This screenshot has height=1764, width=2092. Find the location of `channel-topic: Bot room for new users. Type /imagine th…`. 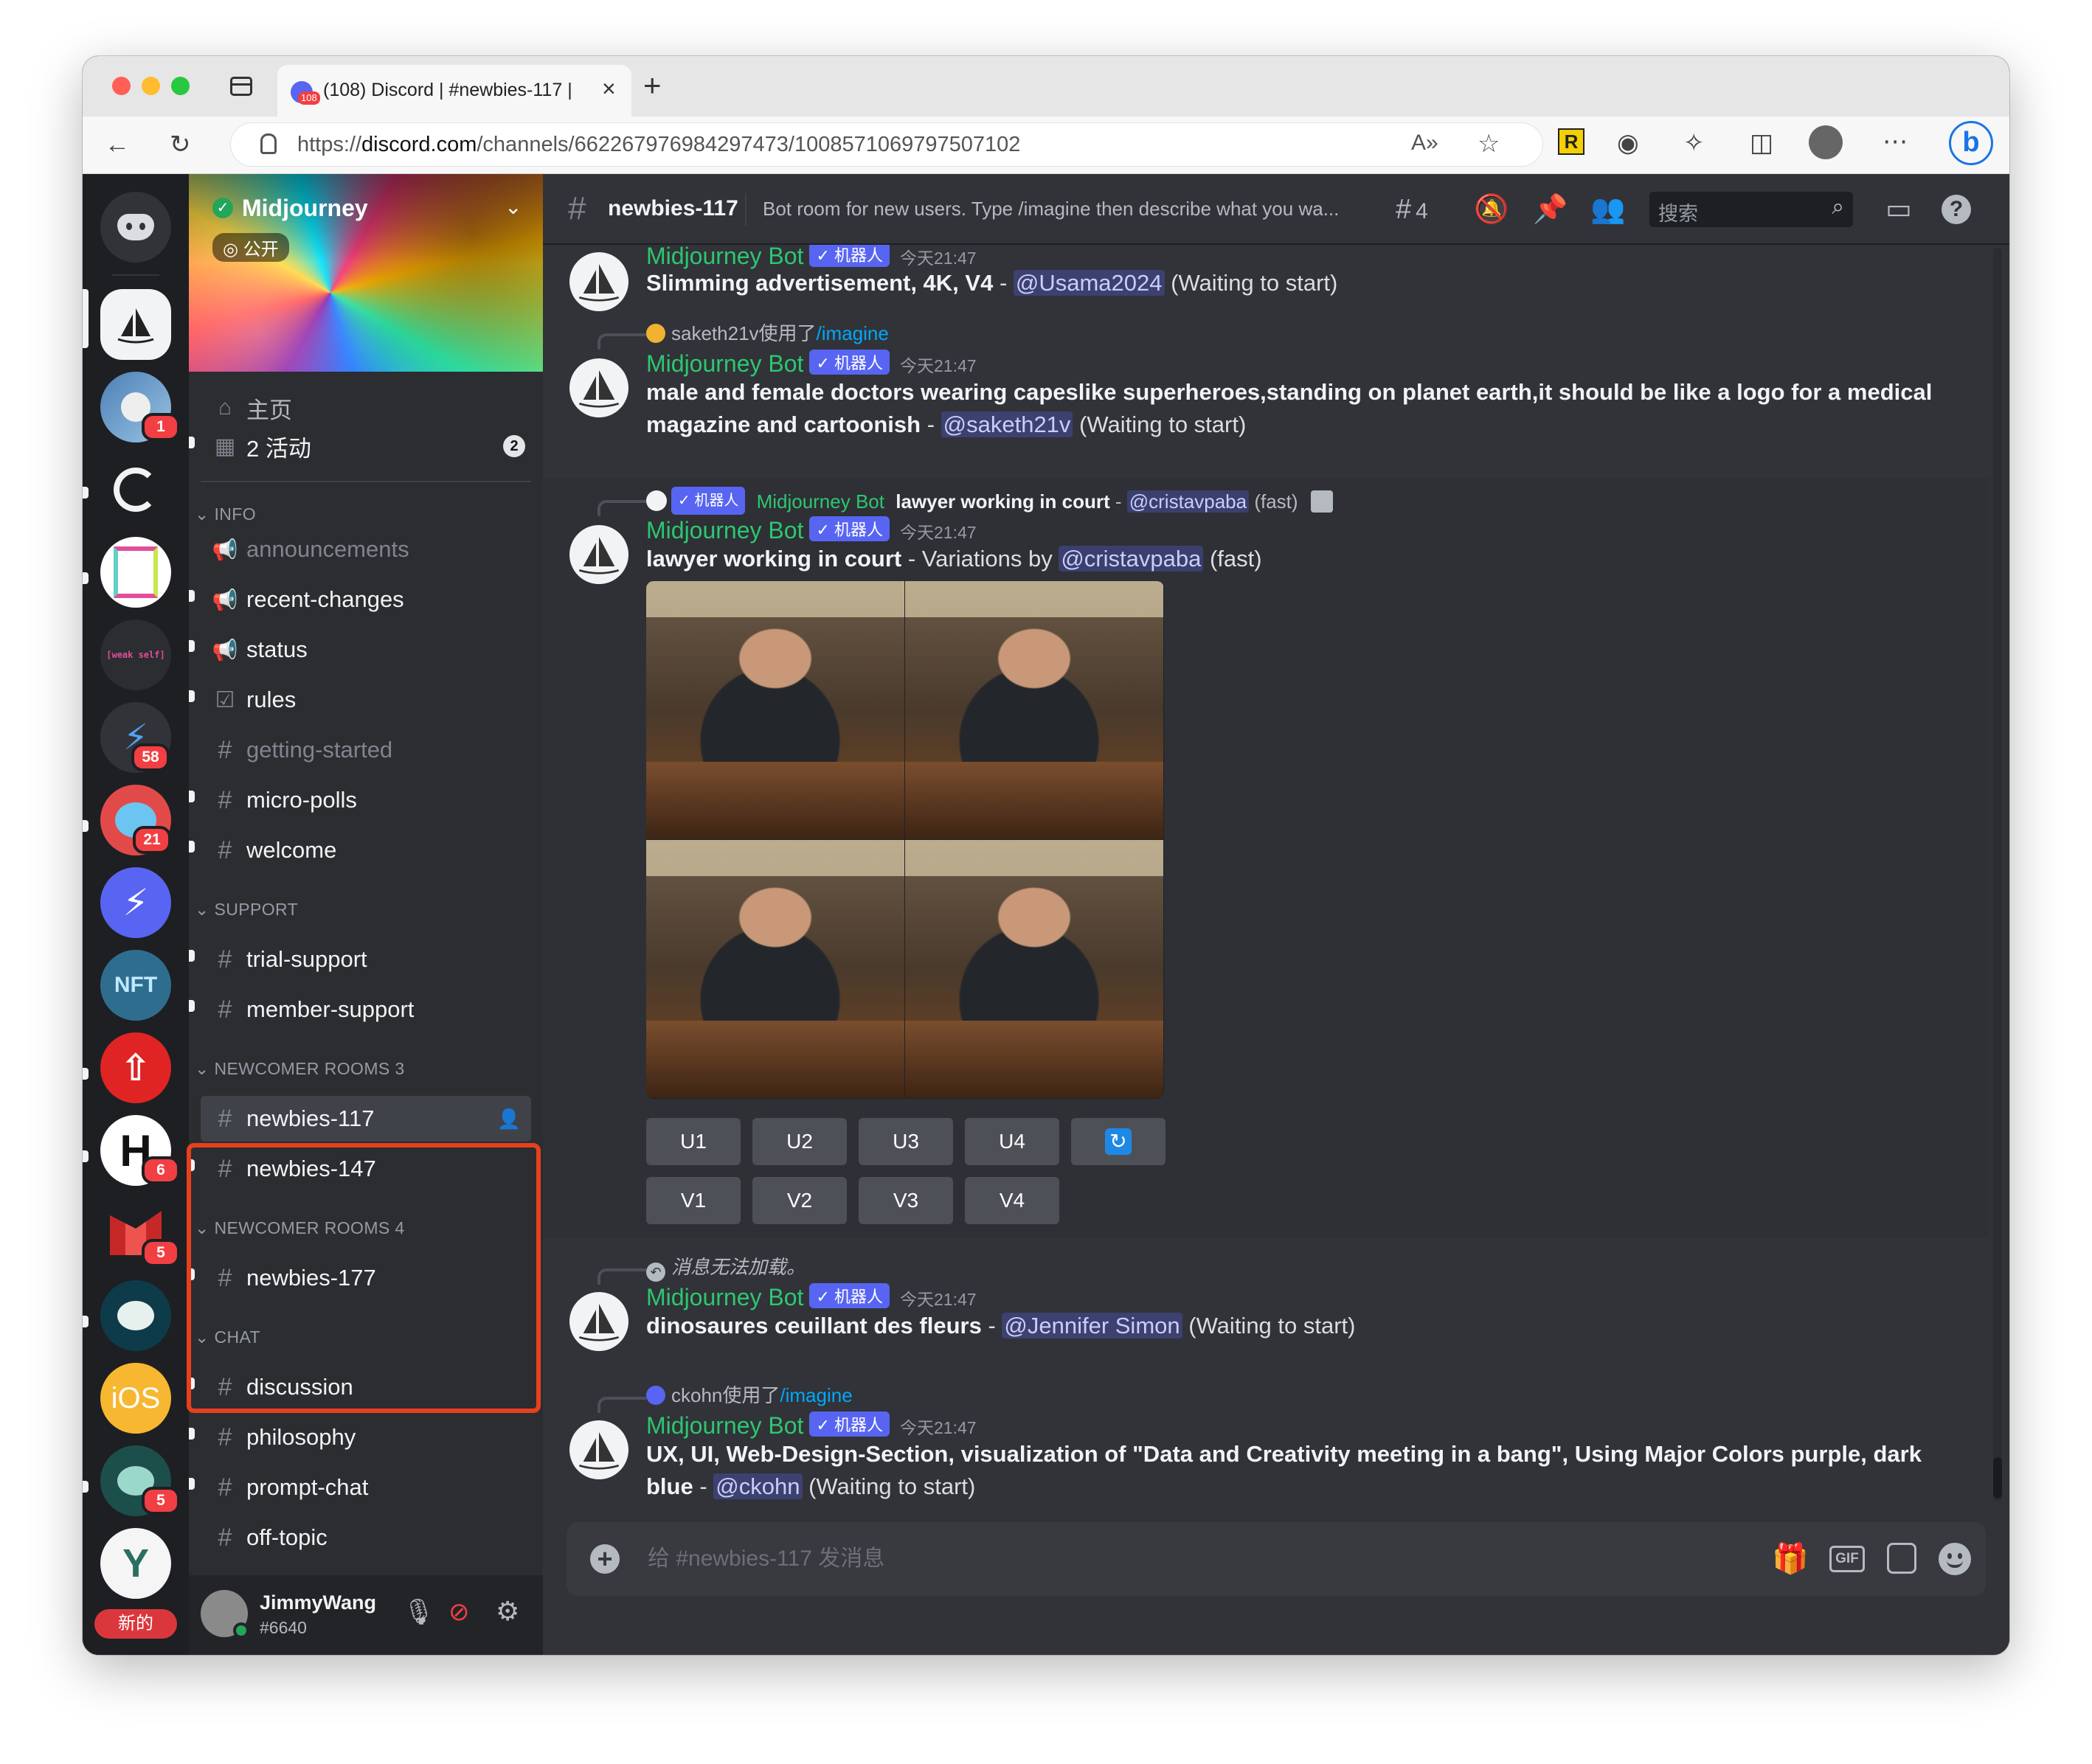

channel-topic: Bot room for new users. Type /imagine th… is located at coordinates (1065, 209).